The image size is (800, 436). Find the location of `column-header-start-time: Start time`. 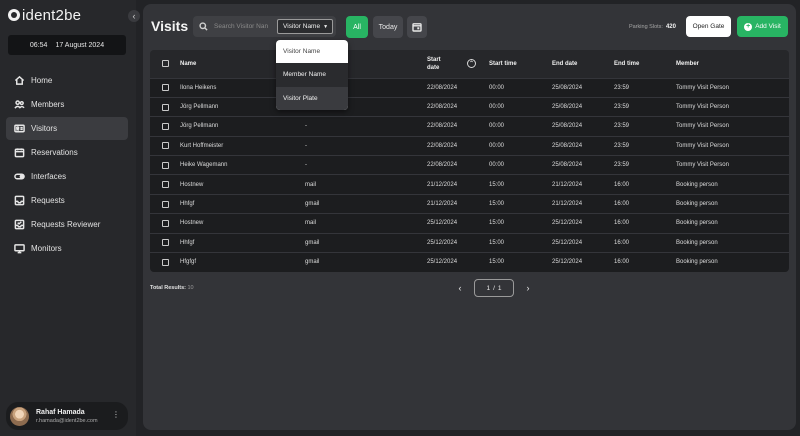

column-header-start-time: Start time is located at coordinates (520, 64).